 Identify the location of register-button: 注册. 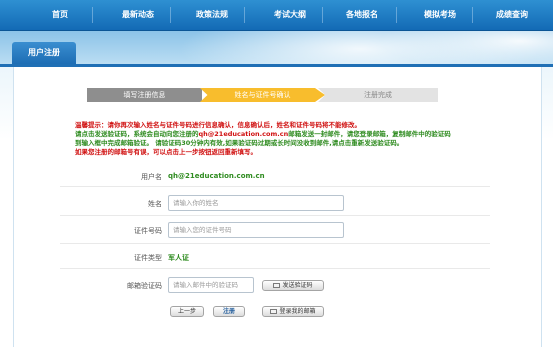
(229, 311).